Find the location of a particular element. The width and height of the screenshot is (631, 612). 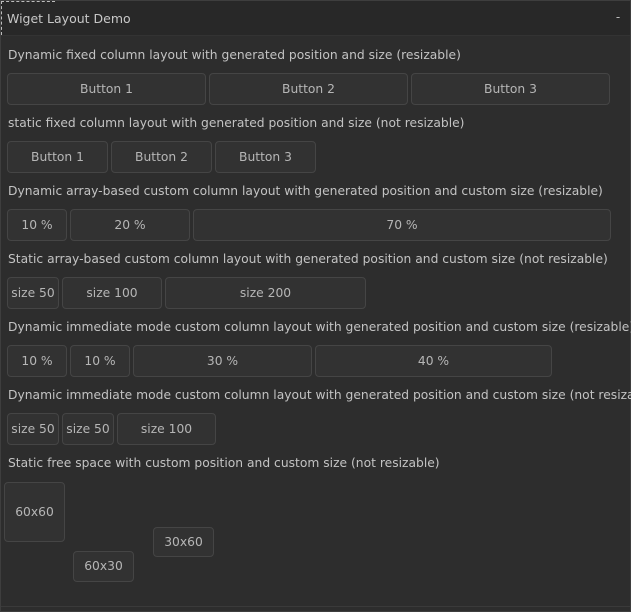

minimize-button: - is located at coordinates (618, 17).